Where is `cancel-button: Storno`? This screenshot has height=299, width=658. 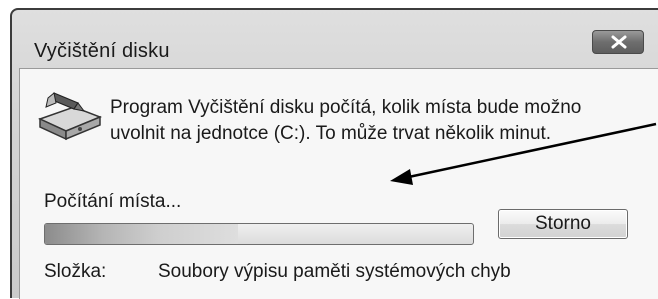 cancel-button: Storno is located at coordinates (563, 224).